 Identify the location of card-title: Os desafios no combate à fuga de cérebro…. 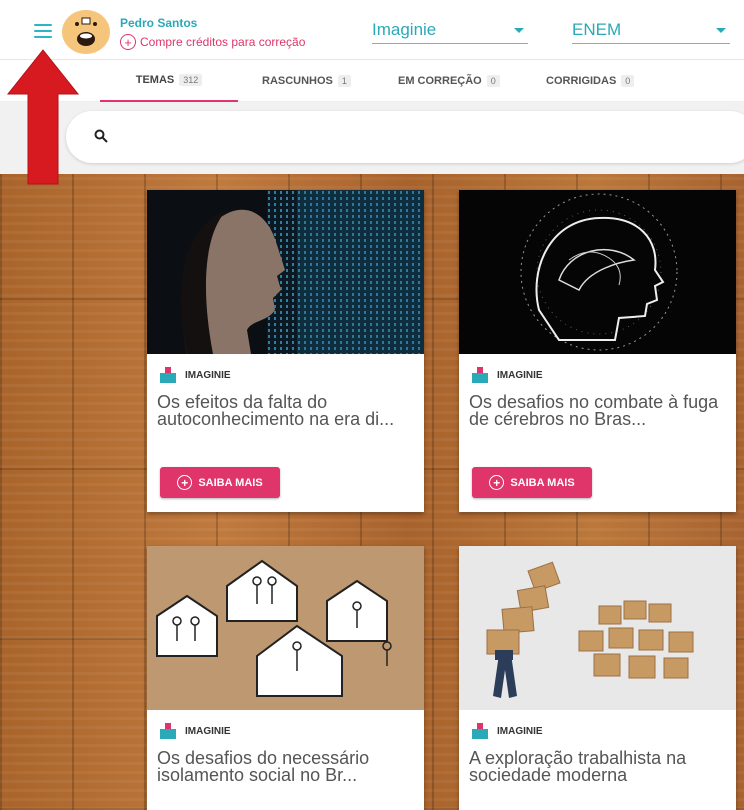
(594, 410).